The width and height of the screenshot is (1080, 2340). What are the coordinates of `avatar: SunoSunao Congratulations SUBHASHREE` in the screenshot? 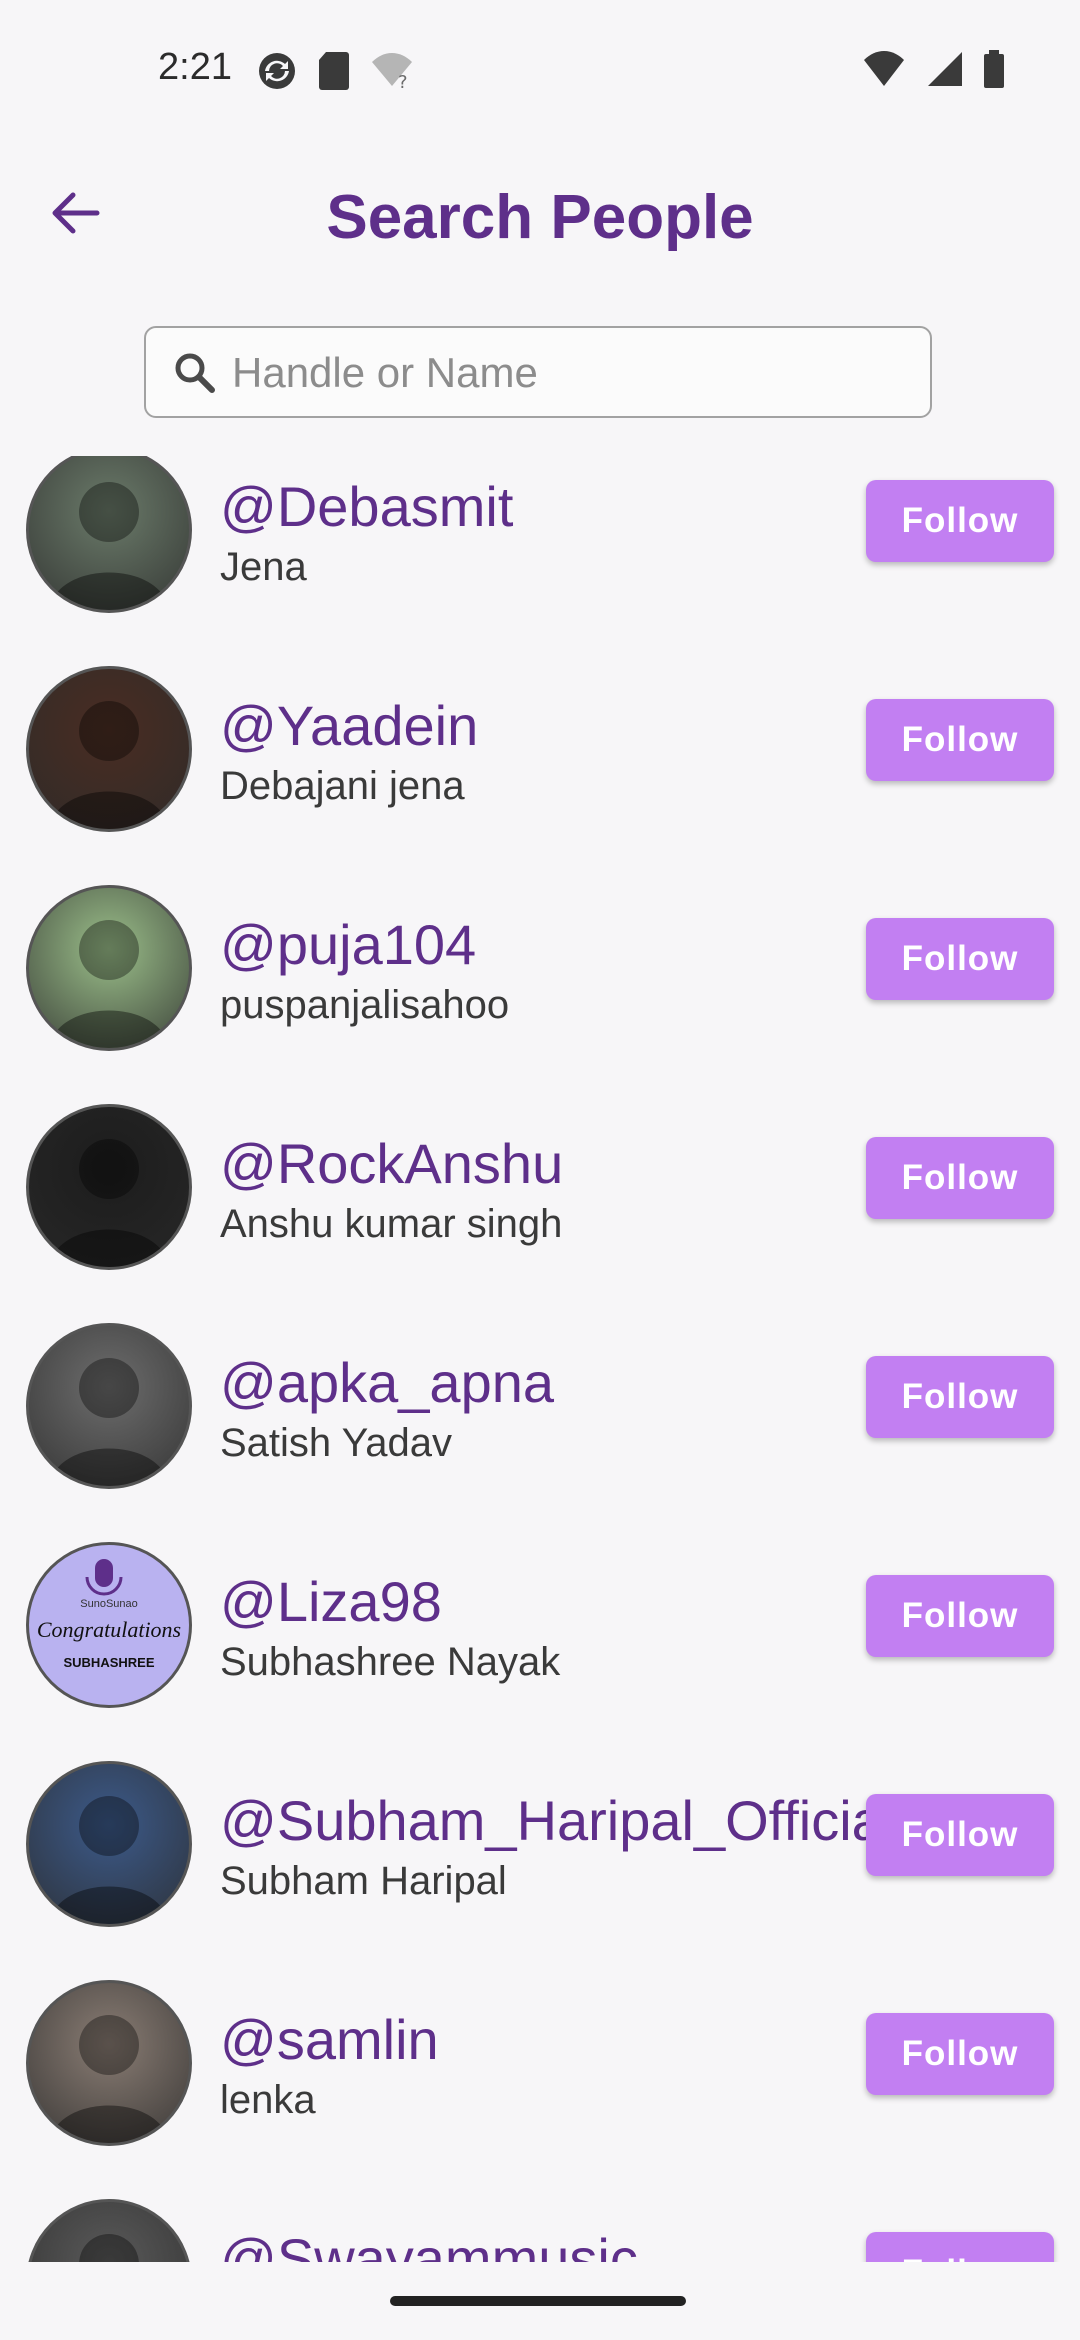 It's located at (109, 1625).